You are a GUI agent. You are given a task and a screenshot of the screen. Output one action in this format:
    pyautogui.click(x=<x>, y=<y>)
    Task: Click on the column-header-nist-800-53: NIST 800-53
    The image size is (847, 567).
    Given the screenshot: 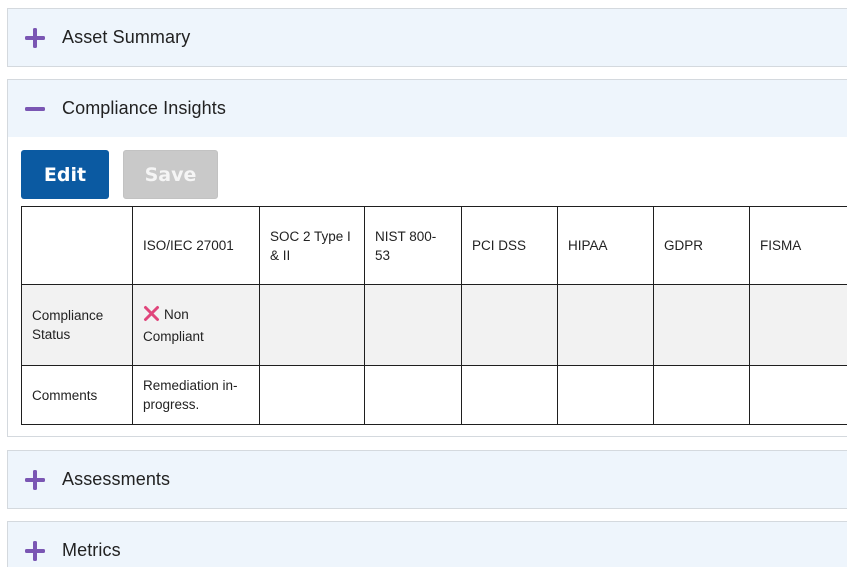 What is the action you would take?
    pyautogui.click(x=413, y=245)
    